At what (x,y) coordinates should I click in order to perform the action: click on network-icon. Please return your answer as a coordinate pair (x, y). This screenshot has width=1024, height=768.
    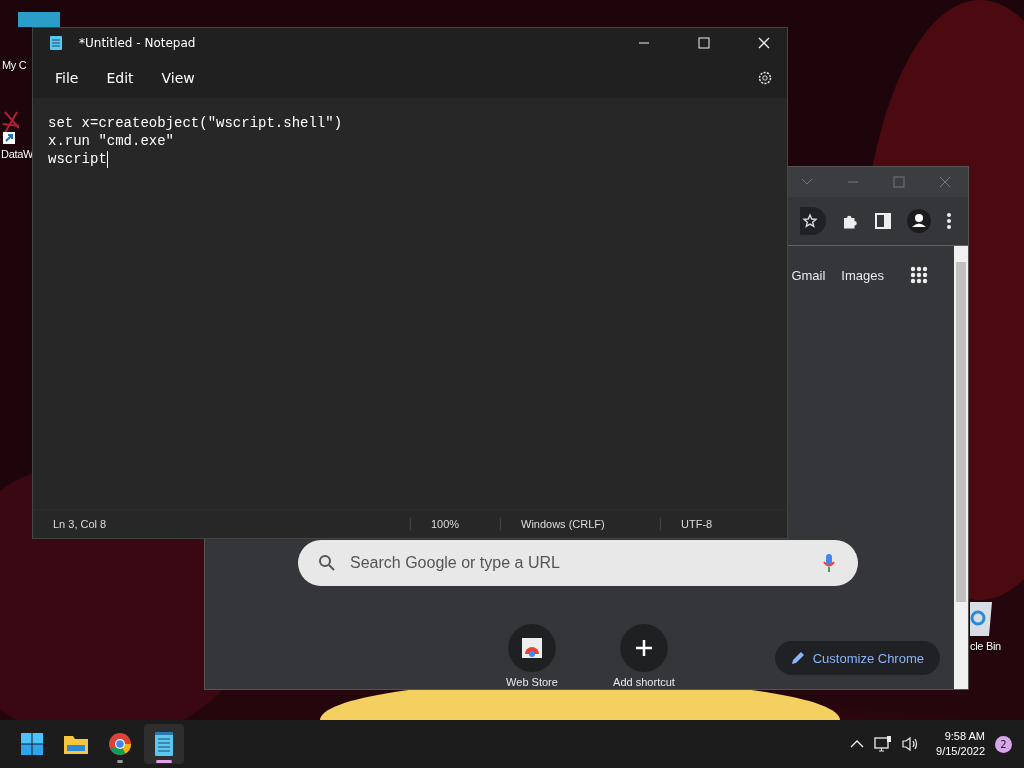
    Looking at the image, I should click on (883, 744).